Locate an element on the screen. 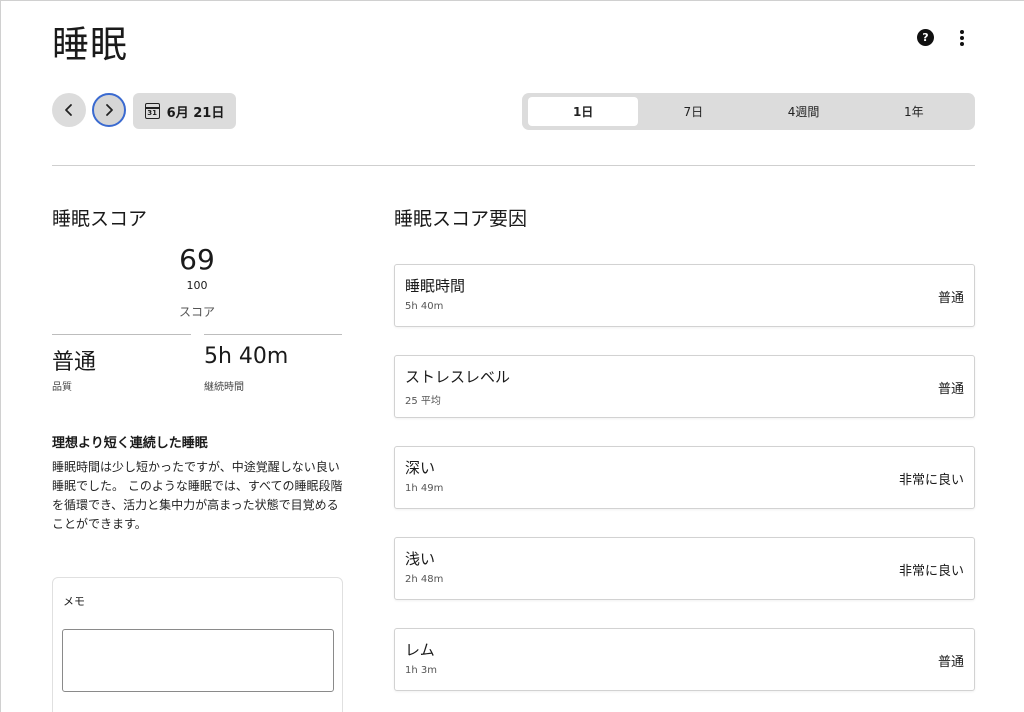 This screenshot has width=1024, height=712. previous-day-button is located at coordinates (69, 110).